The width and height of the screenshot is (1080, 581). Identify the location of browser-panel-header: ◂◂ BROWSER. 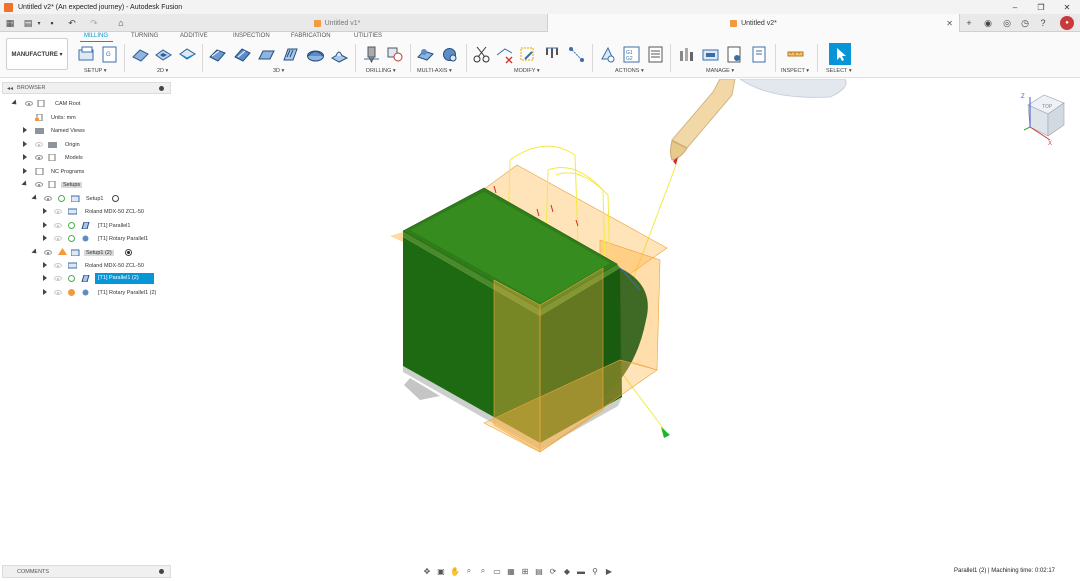
(86, 88).